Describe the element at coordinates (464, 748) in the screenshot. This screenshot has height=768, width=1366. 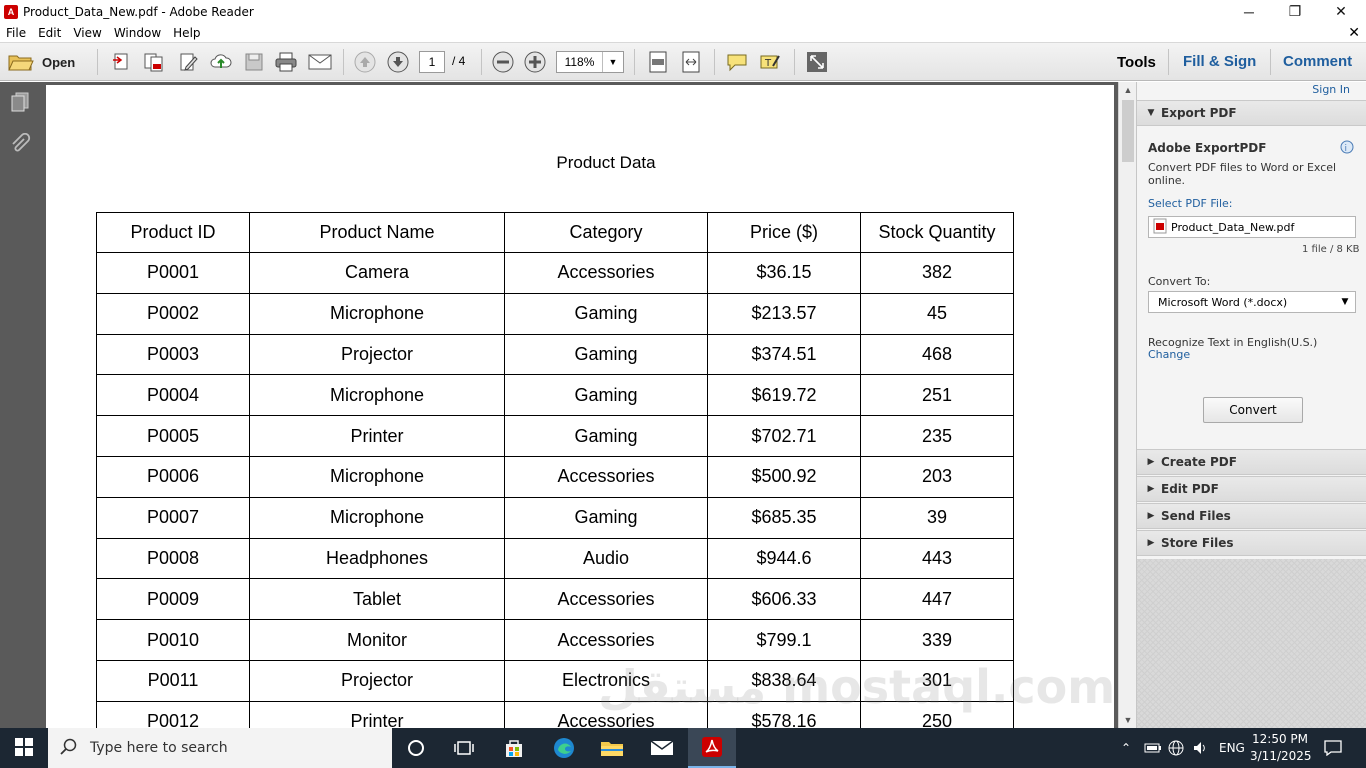
I see `task-view-icon` at that location.